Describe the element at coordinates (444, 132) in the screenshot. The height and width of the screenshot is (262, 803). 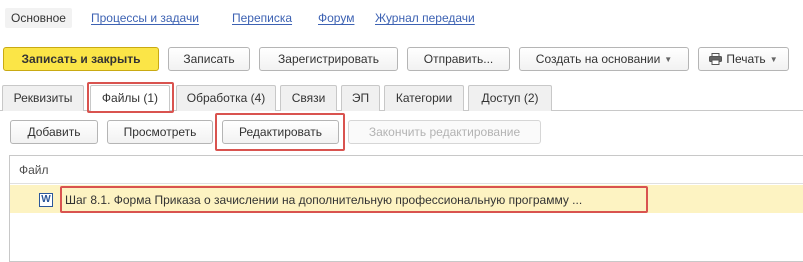
I see `finish-edit-button: Закончить редактирование` at that location.